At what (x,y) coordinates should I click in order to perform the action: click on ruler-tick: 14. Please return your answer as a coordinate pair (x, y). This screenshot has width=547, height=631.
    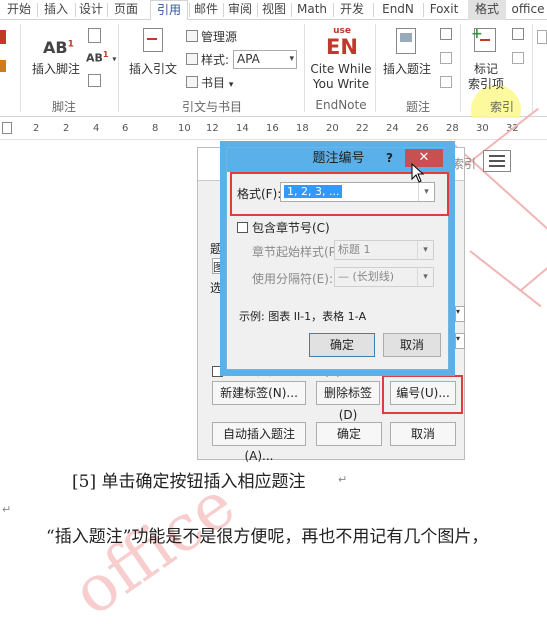
    Looking at the image, I should click on (242, 128).